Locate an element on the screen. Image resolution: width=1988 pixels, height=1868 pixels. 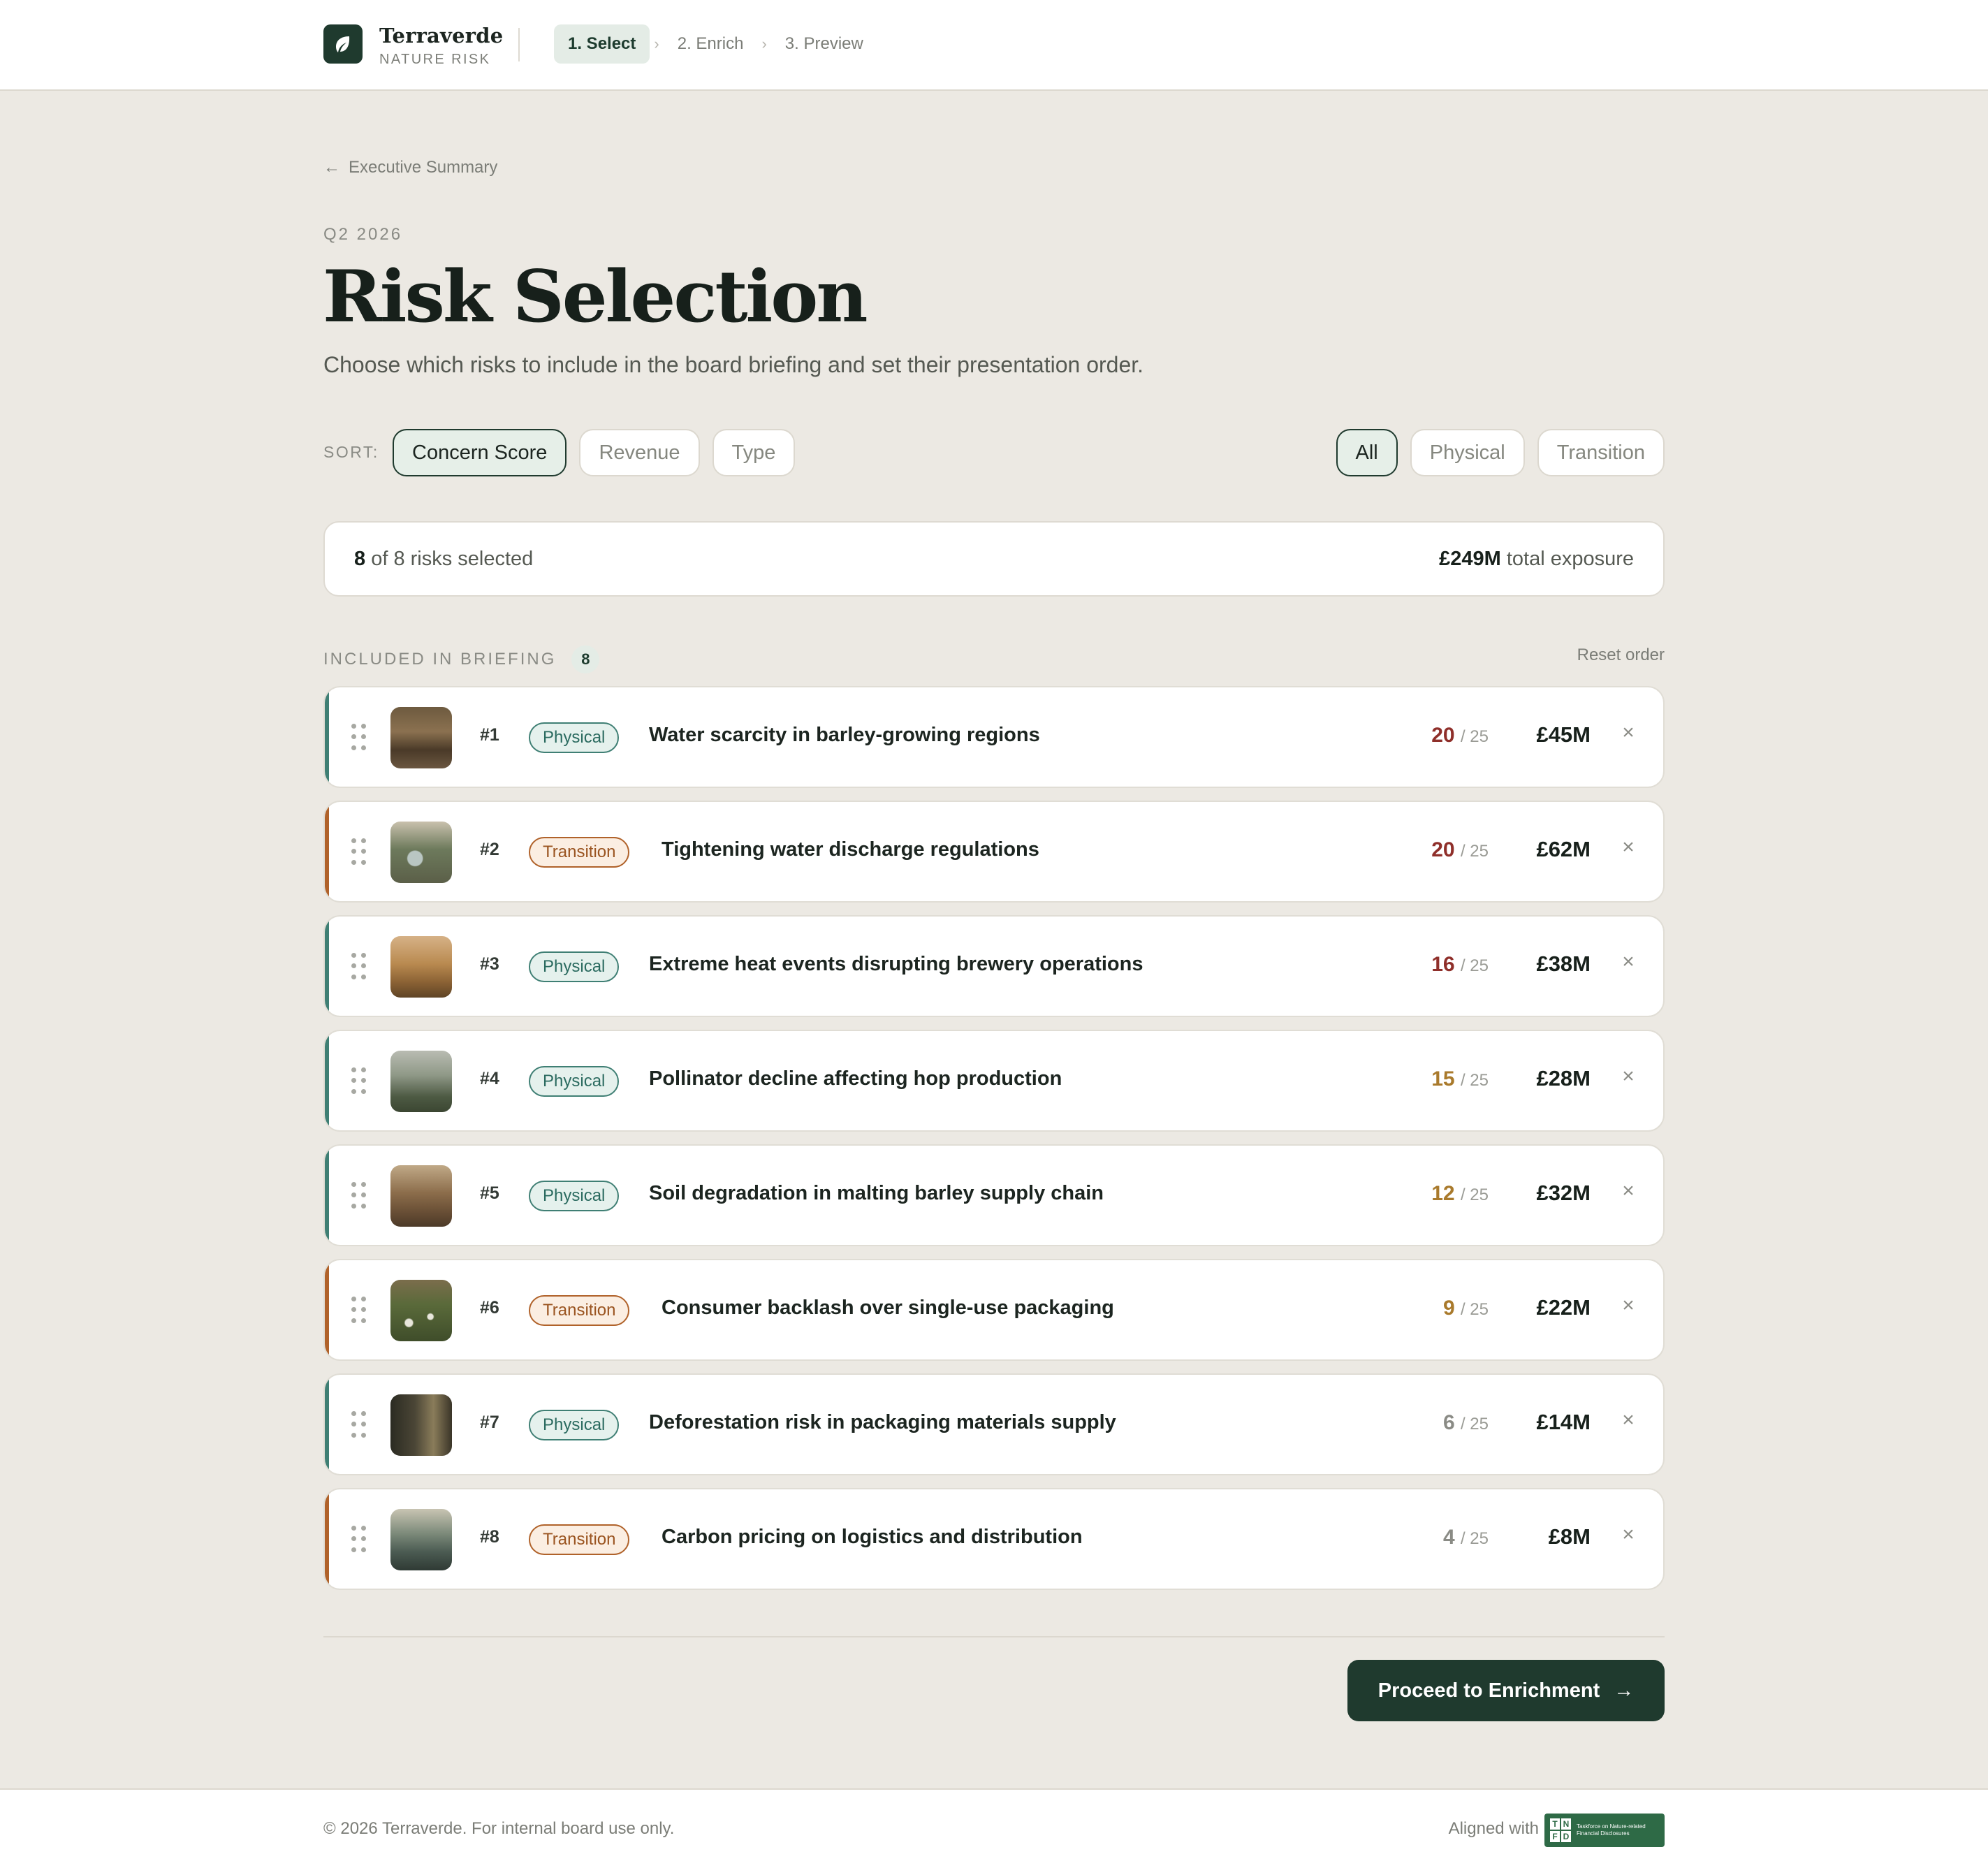
risk-exposure: £62M is located at coordinates (1563, 849).